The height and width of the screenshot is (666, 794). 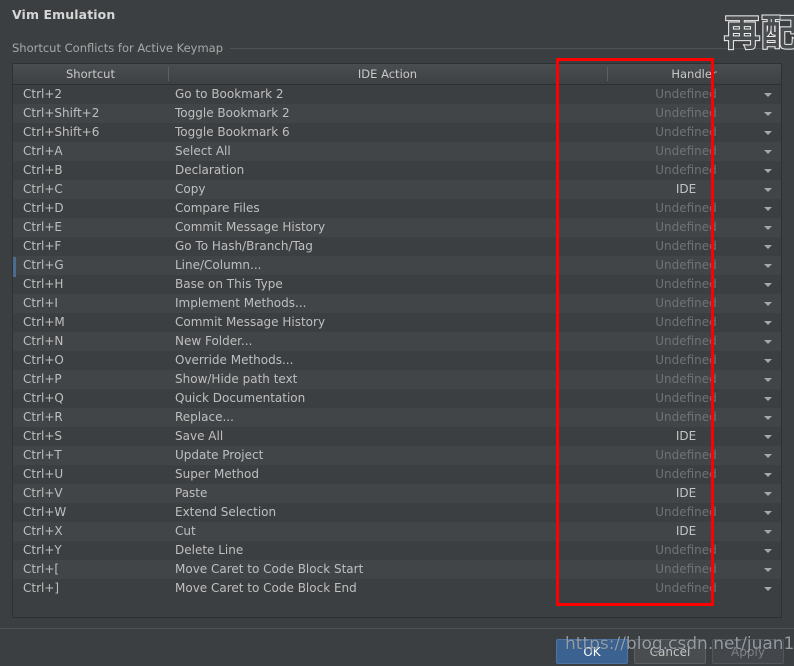 I want to click on table-row: Ctrl+X Cut IDE, so click(x=397, y=531).